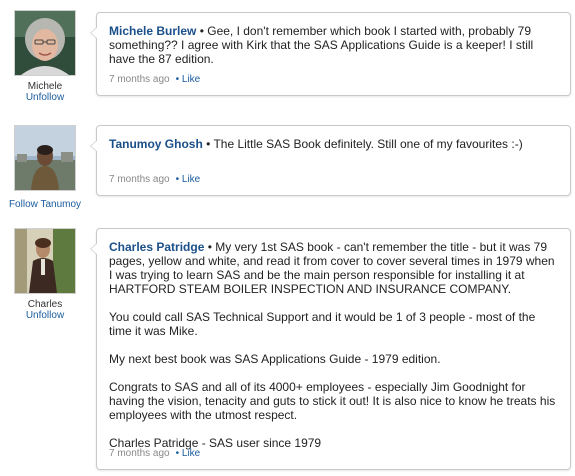 This screenshot has height=476, width=575. What do you see at coordinates (156, 247) in the screenshot?
I see `poster-name-link: Charles Patridge` at bounding box center [156, 247].